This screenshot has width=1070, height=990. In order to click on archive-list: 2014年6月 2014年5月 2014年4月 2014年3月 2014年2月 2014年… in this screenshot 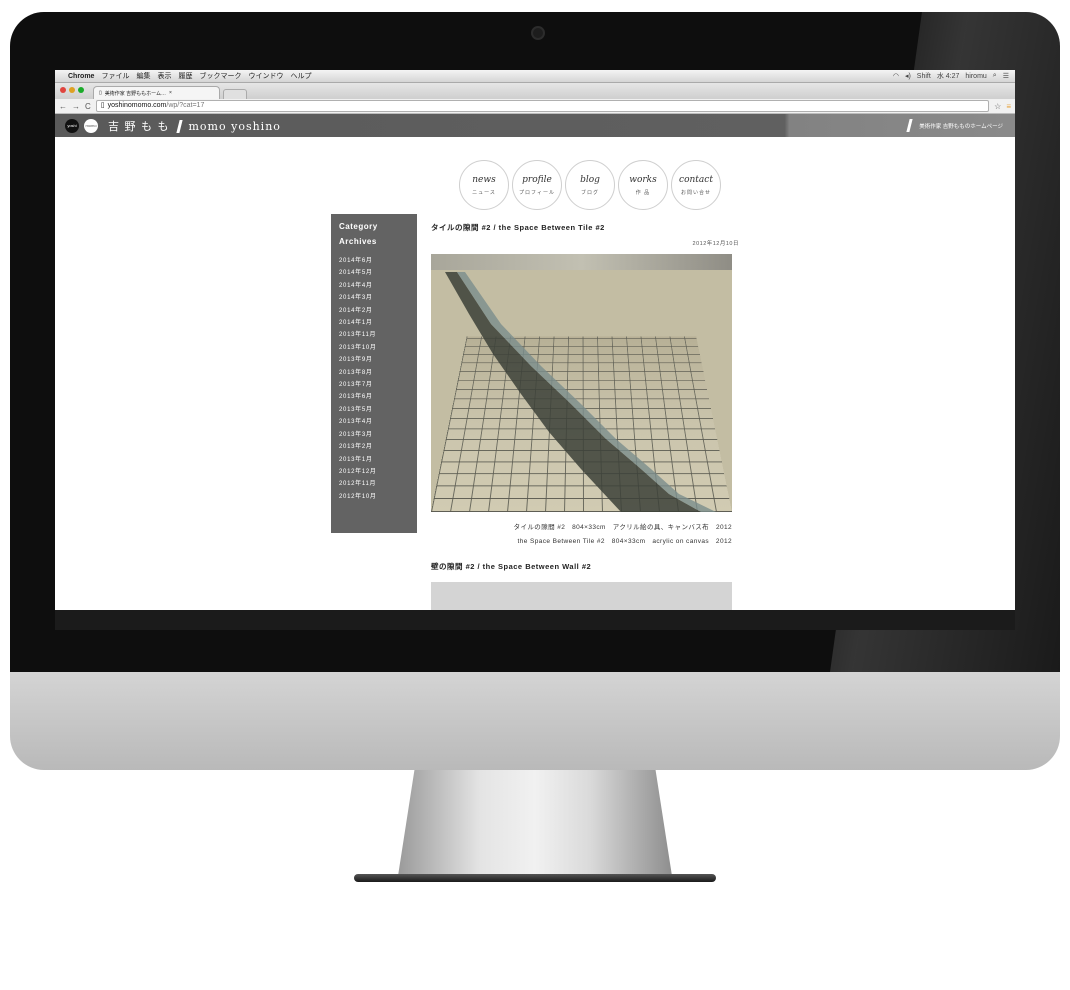, I will do `click(378, 379)`.